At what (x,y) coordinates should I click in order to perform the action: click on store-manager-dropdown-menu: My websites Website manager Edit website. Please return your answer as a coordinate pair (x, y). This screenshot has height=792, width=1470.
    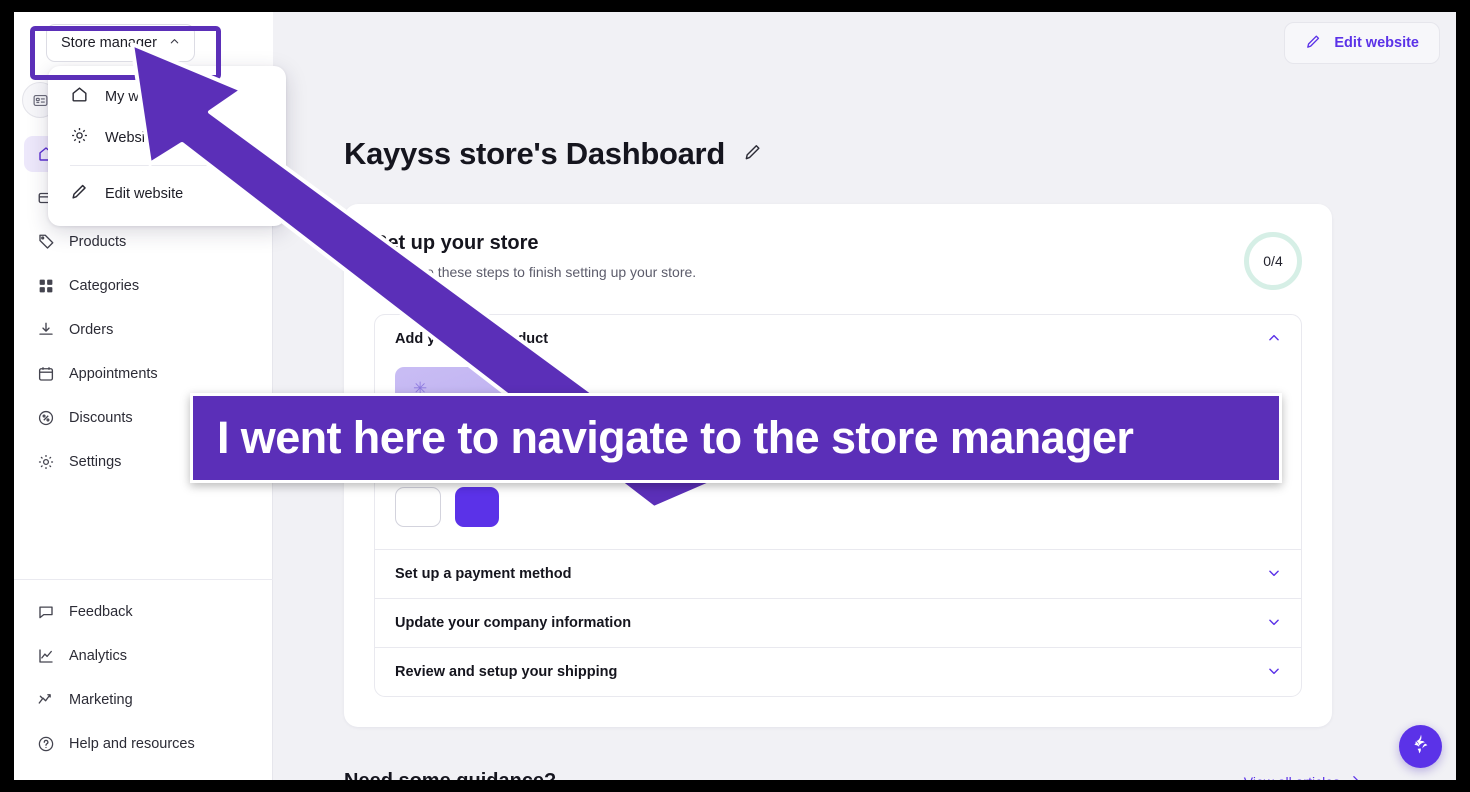
    Looking at the image, I should click on (167, 146).